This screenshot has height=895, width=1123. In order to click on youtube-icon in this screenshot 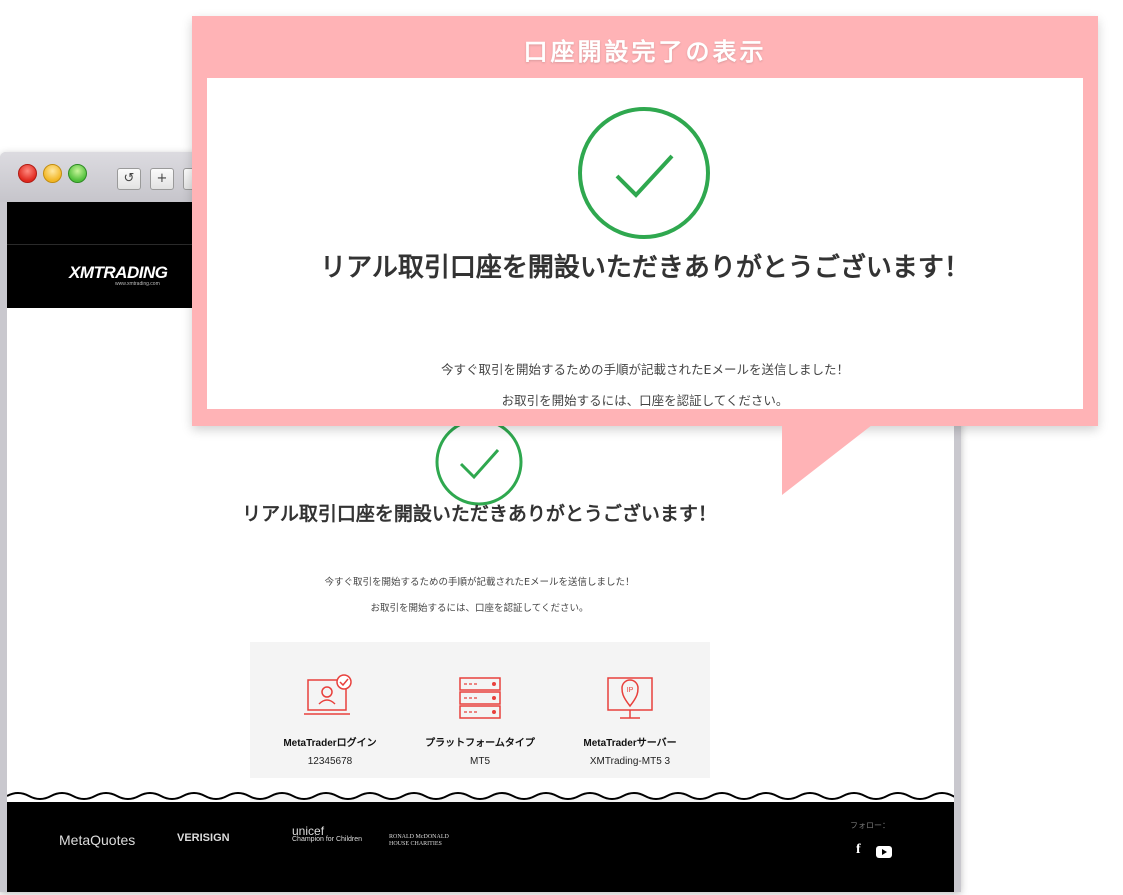, I will do `click(884, 852)`.